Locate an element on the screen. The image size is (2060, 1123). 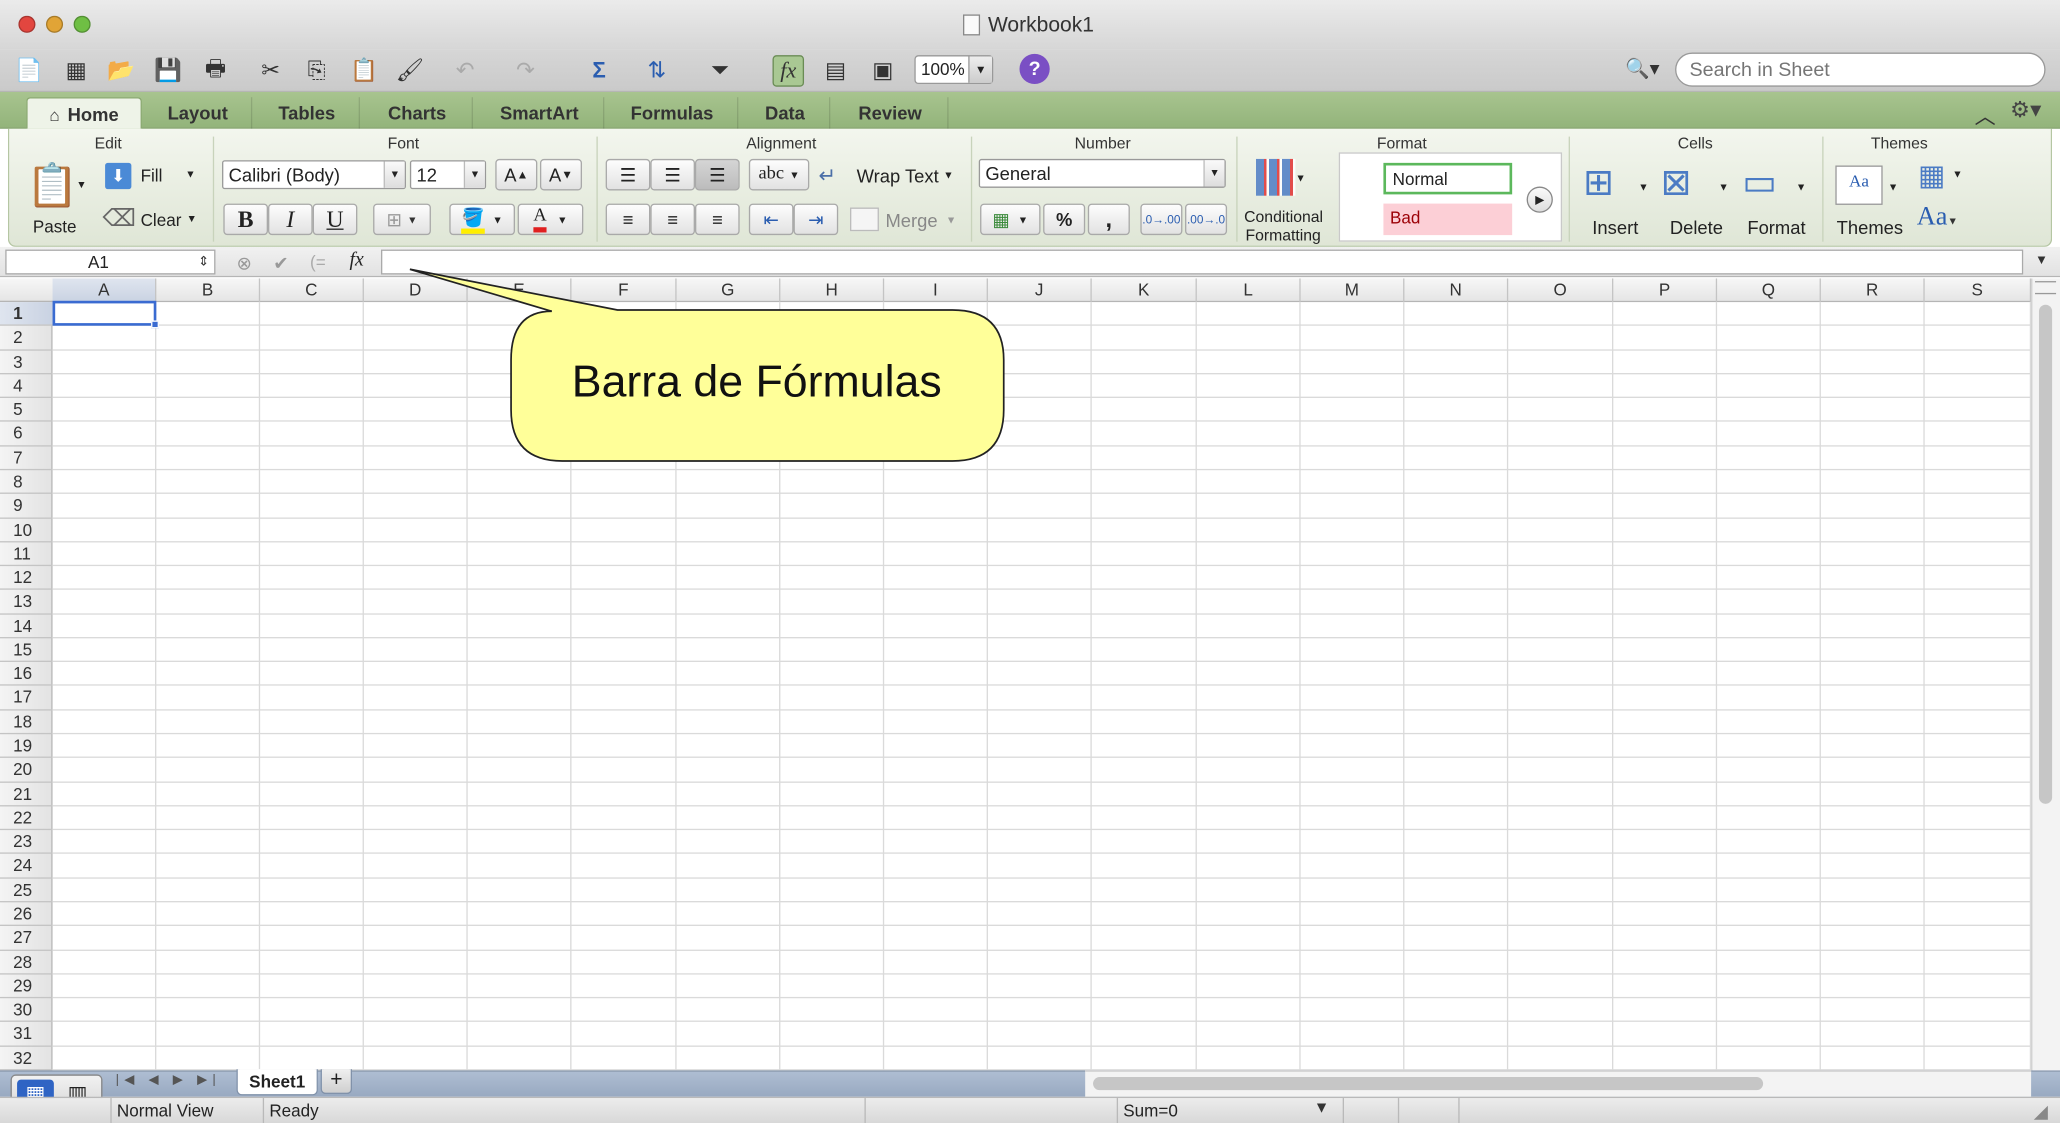
format-cells-icon: ▭ is located at coordinates (1759, 181).